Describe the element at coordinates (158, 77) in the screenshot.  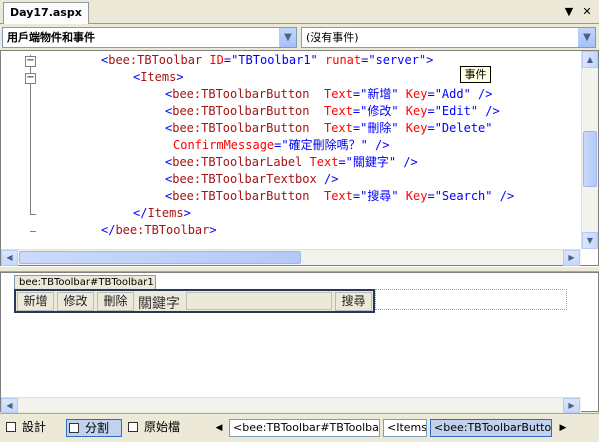
I see `code-line: <Items>` at that location.